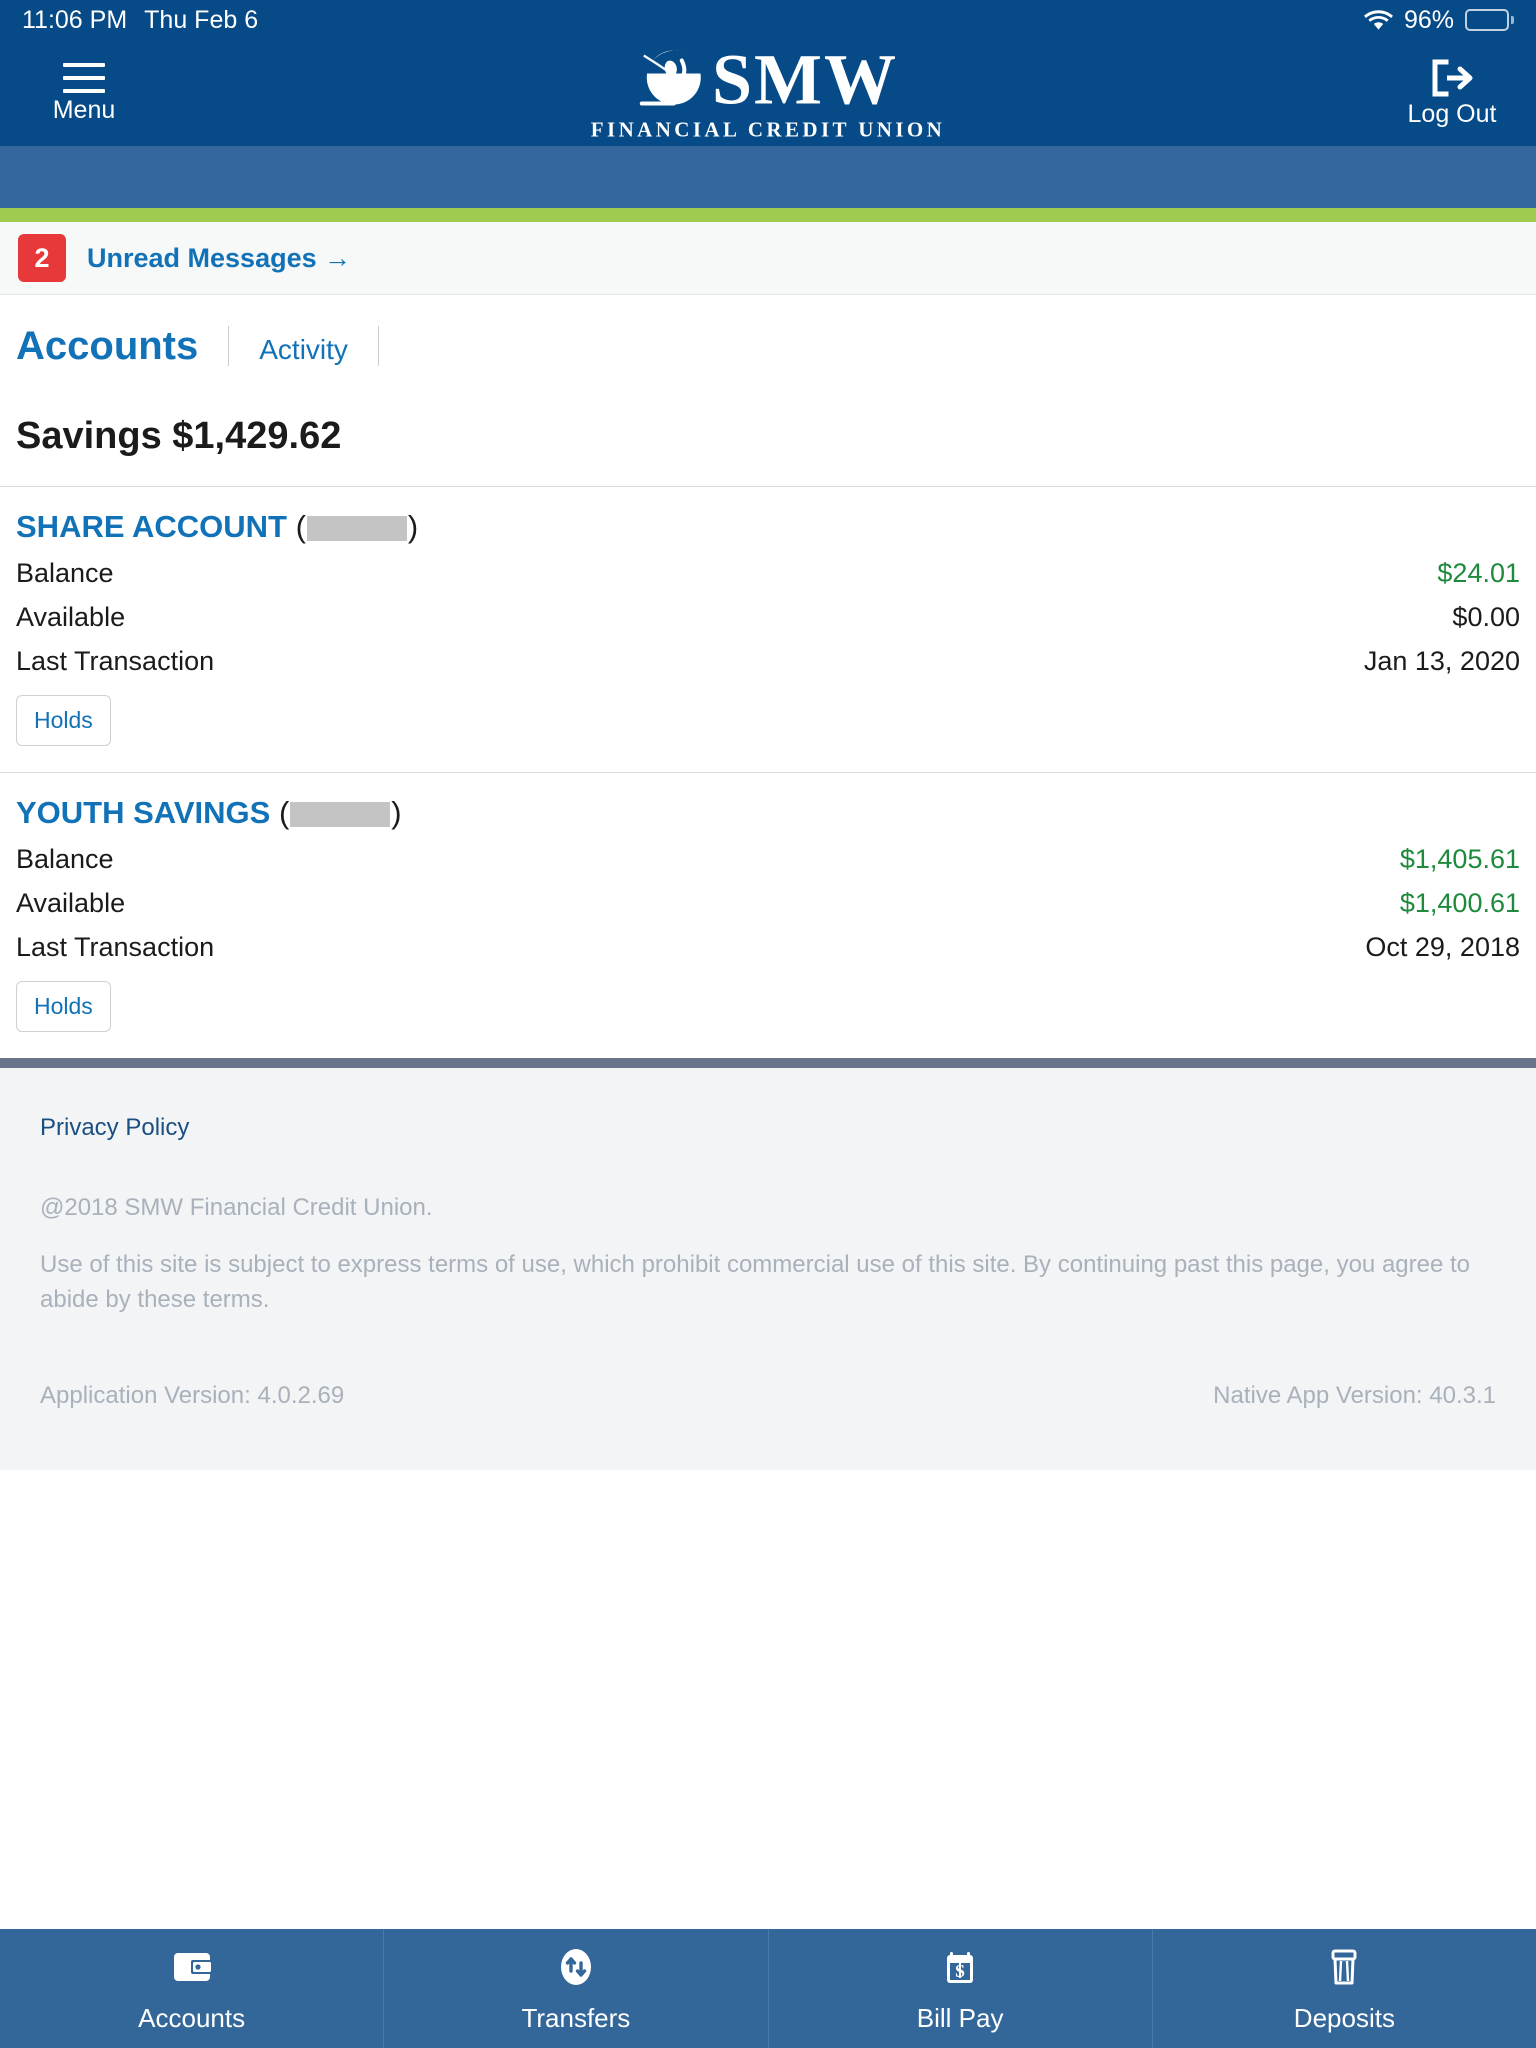 The height and width of the screenshot is (2048, 1536). What do you see at coordinates (1378, 20) in the screenshot?
I see `wifi-icon` at bounding box center [1378, 20].